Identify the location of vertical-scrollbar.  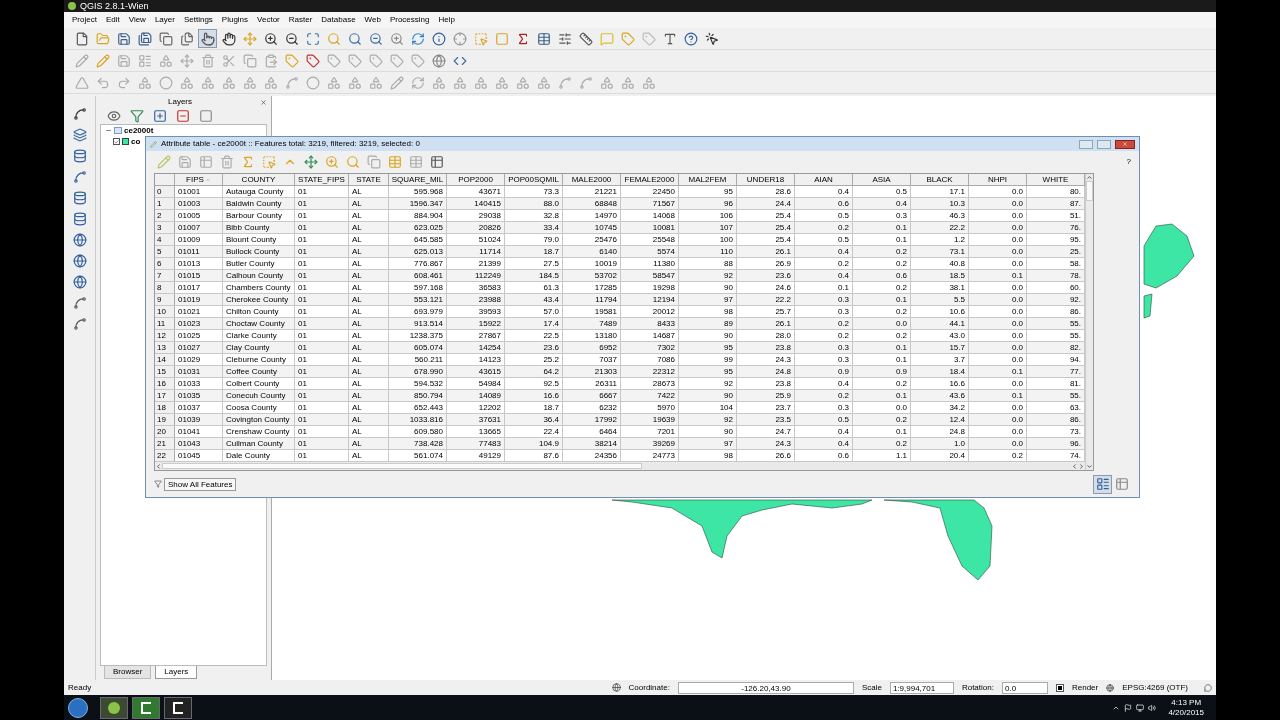
(1089, 191).